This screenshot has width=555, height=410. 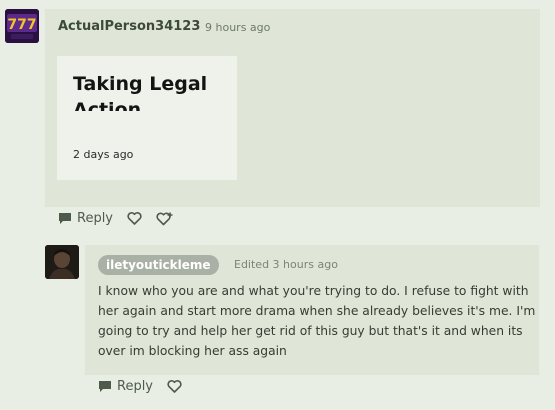 I want to click on embedded-post-title: Taking Legal Action, so click(x=140, y=92).